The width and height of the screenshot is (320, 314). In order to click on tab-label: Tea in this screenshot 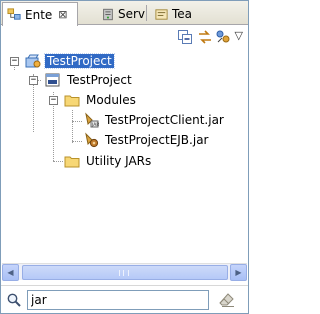, I will do `click(182, 14)`.